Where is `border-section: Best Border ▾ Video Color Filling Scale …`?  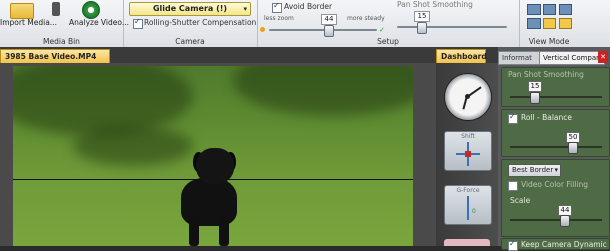
border-section: Best Border ▾ Video Color Filling Scale … is located at coordinates (555, 198).